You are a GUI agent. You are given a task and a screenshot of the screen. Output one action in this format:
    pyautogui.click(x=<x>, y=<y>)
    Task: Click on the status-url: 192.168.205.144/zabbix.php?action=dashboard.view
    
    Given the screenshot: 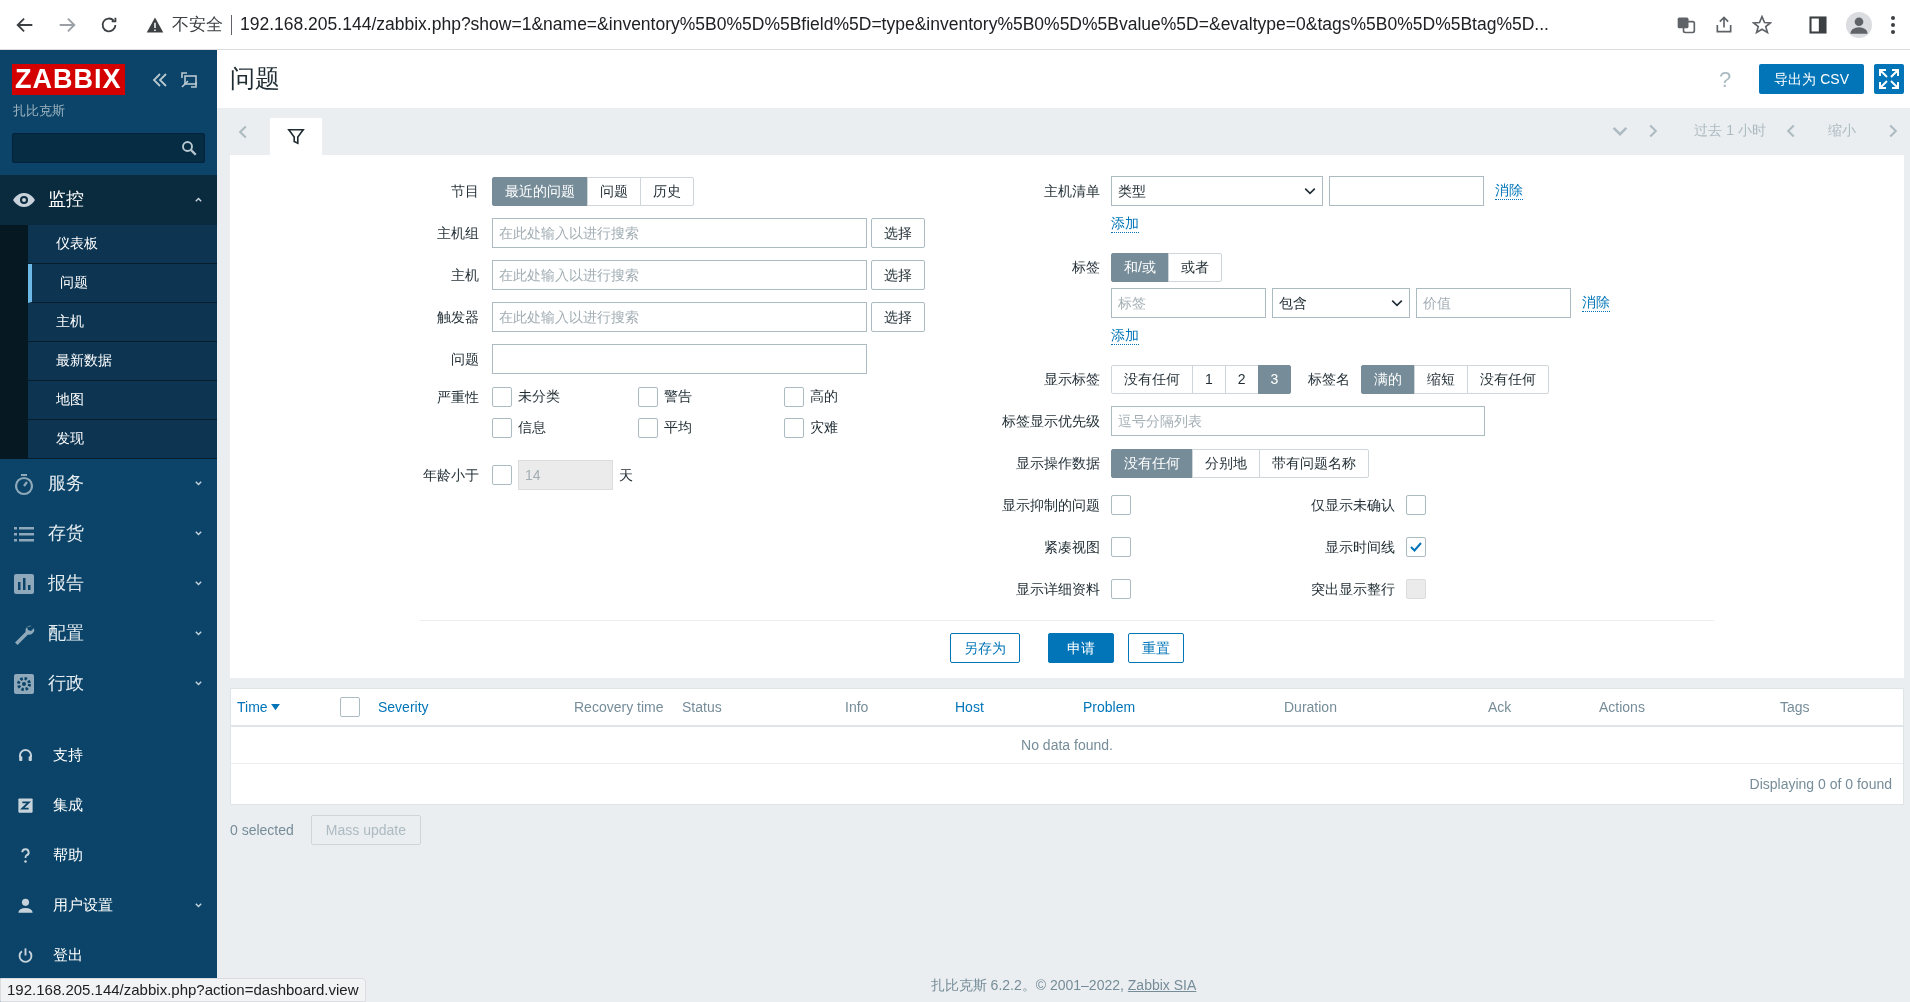 What is the action you would take?
    pyautogui.click(x=183, y=990)
    